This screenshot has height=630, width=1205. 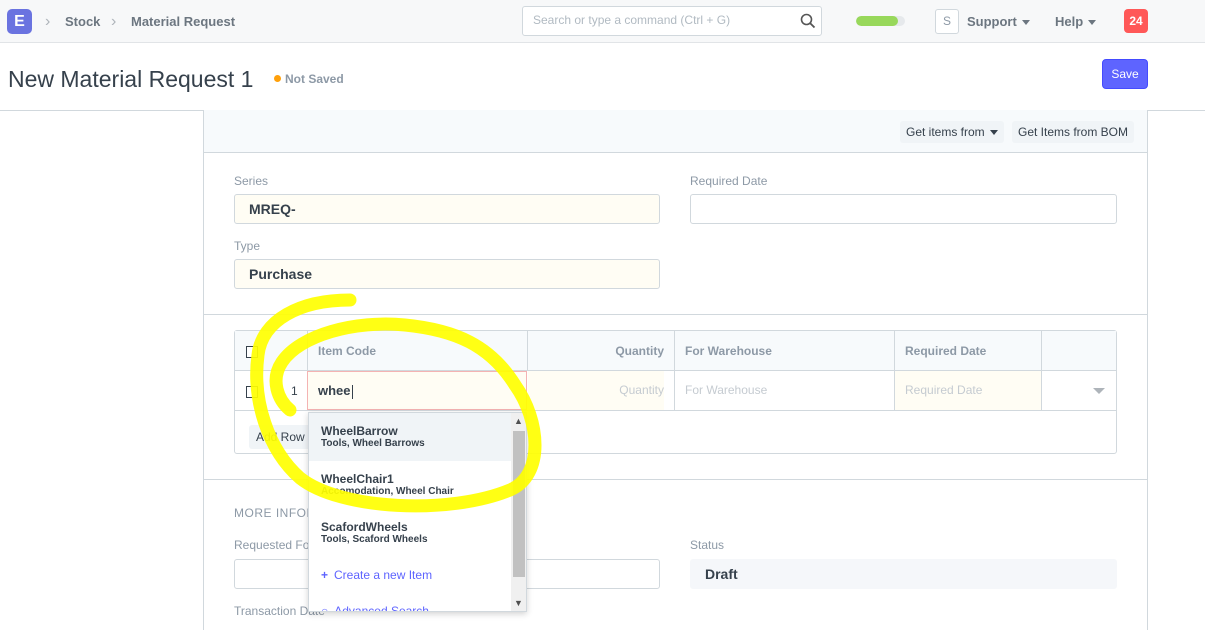 I want to click on progress-fill, so click(x=877, y=21).